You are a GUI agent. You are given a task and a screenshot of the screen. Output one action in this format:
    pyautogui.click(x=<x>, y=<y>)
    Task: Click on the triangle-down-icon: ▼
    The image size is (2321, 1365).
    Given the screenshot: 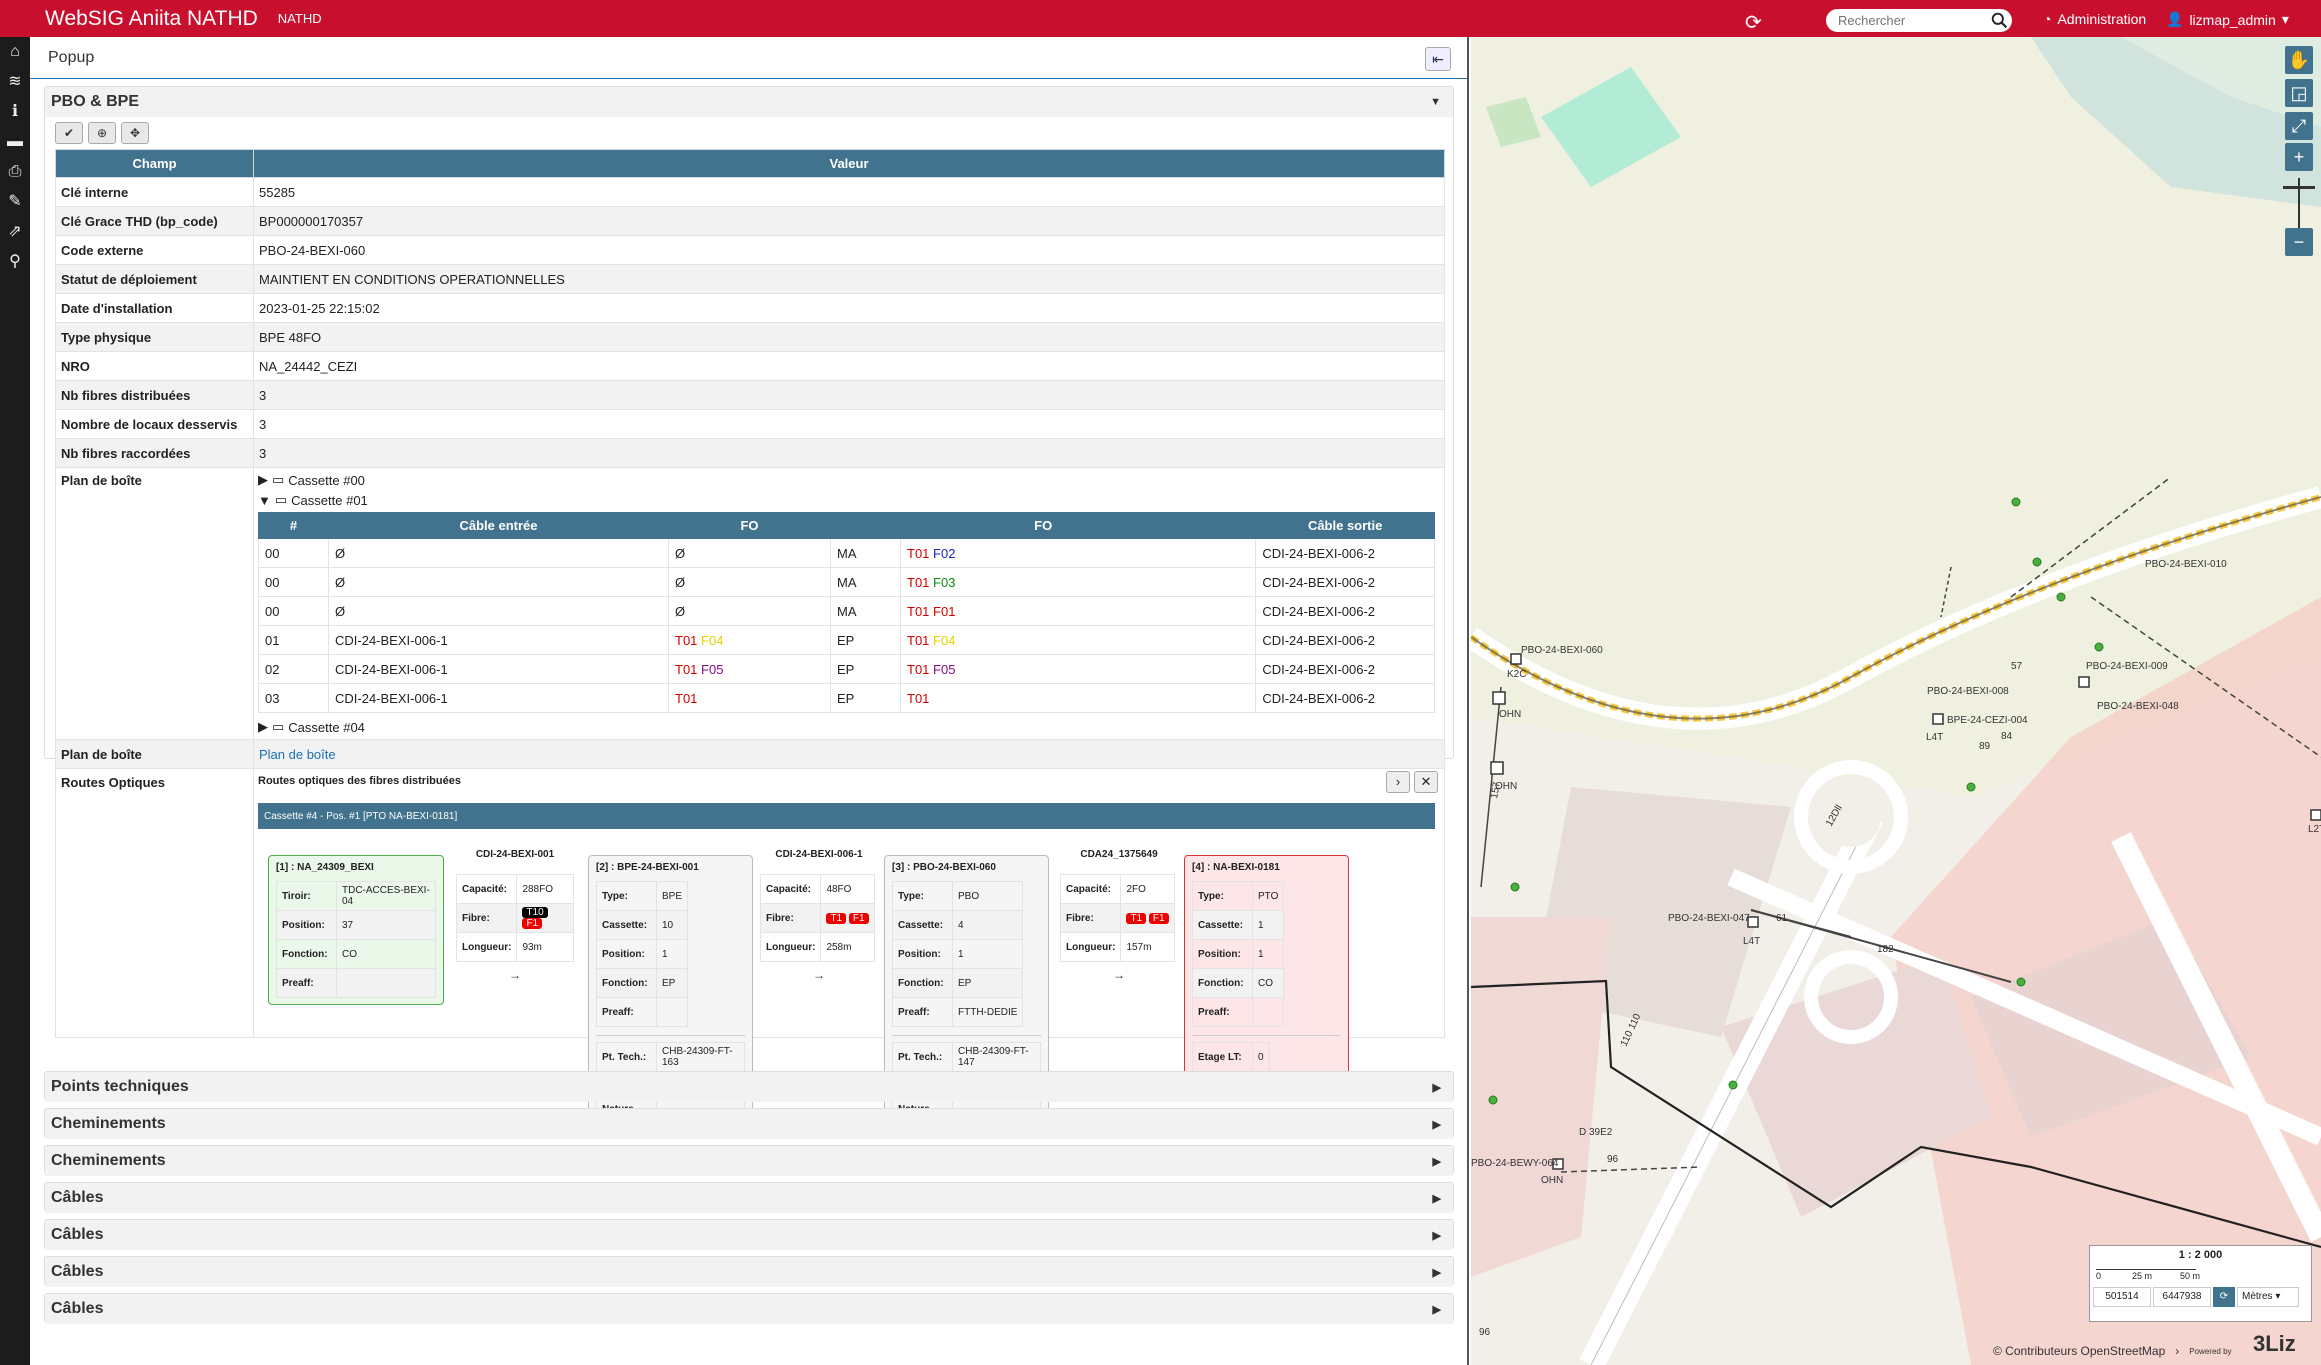 What is the action you would take?
    pyautogui.click(x=264, y=500)
    